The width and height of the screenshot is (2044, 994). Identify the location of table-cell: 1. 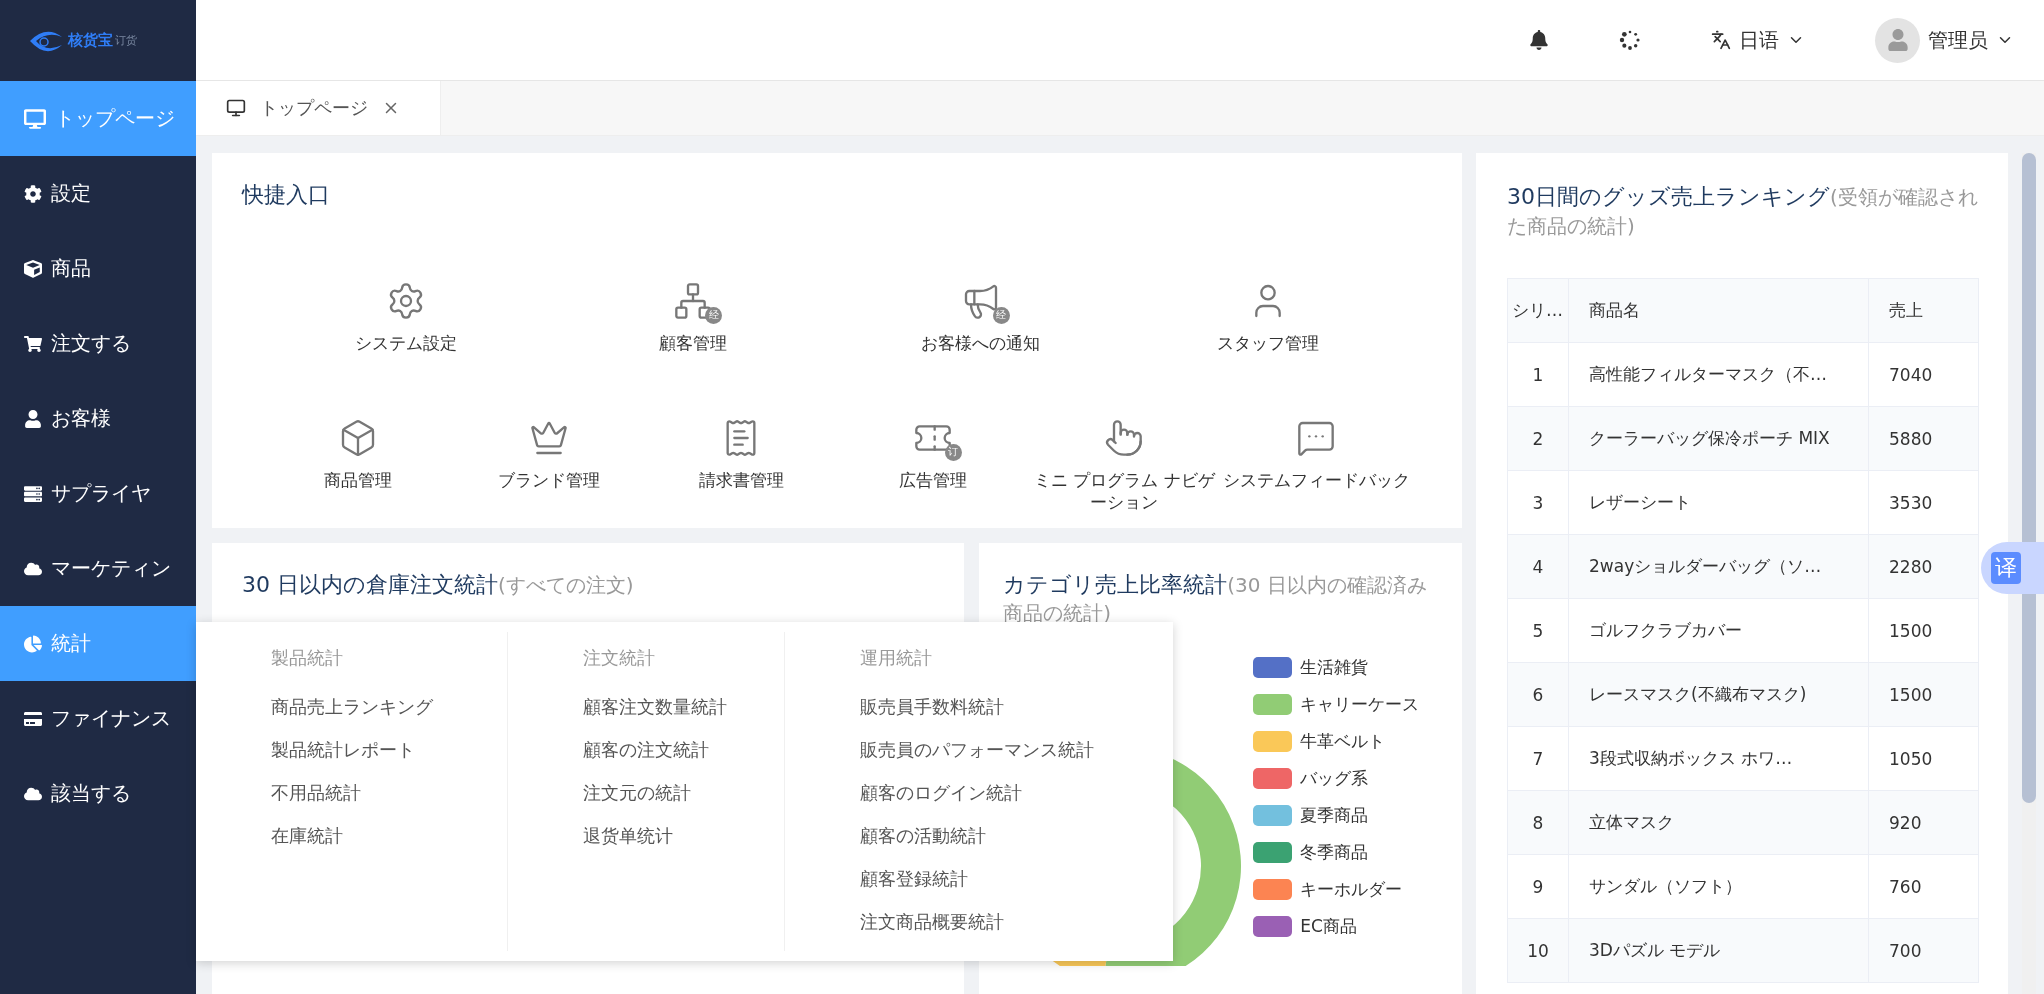
(1538, 374).